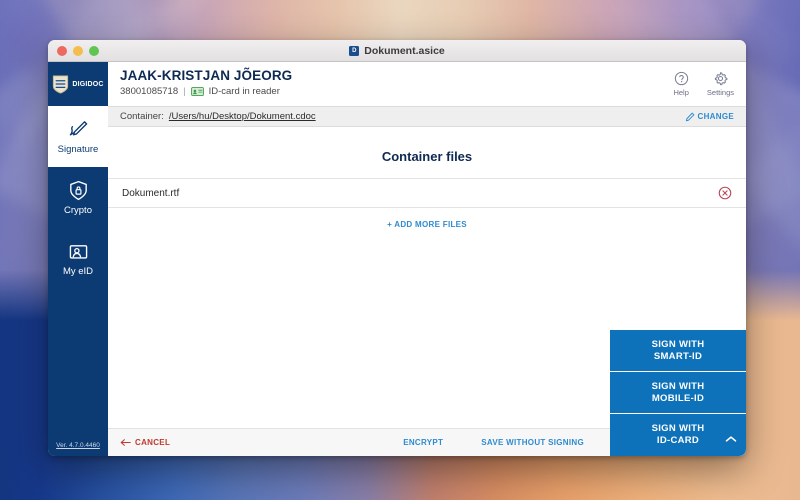 This screenshot has width=800, height=500. Describe the element at coordinates (678, 344) in the screenshot. I see `sign-smart-id-line1: SIGN WITH` at that location.